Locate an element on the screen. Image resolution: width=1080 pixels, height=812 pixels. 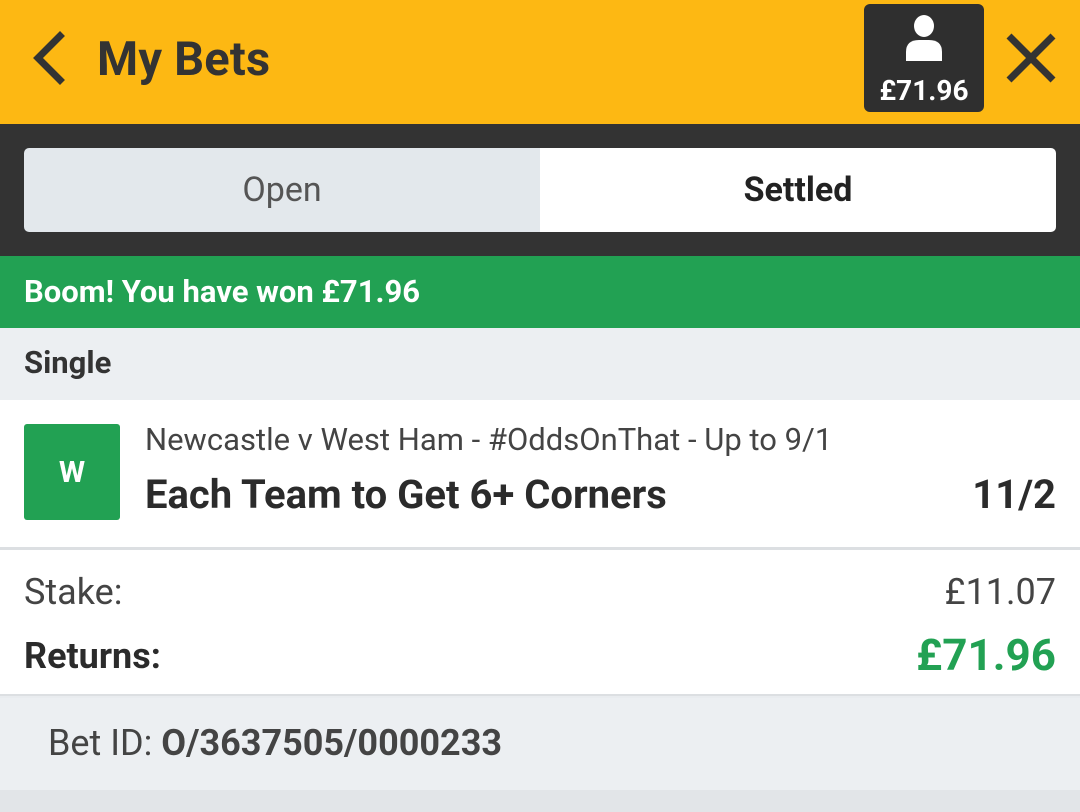
returns-value: £71.96 is located at coordinates (986, 655).